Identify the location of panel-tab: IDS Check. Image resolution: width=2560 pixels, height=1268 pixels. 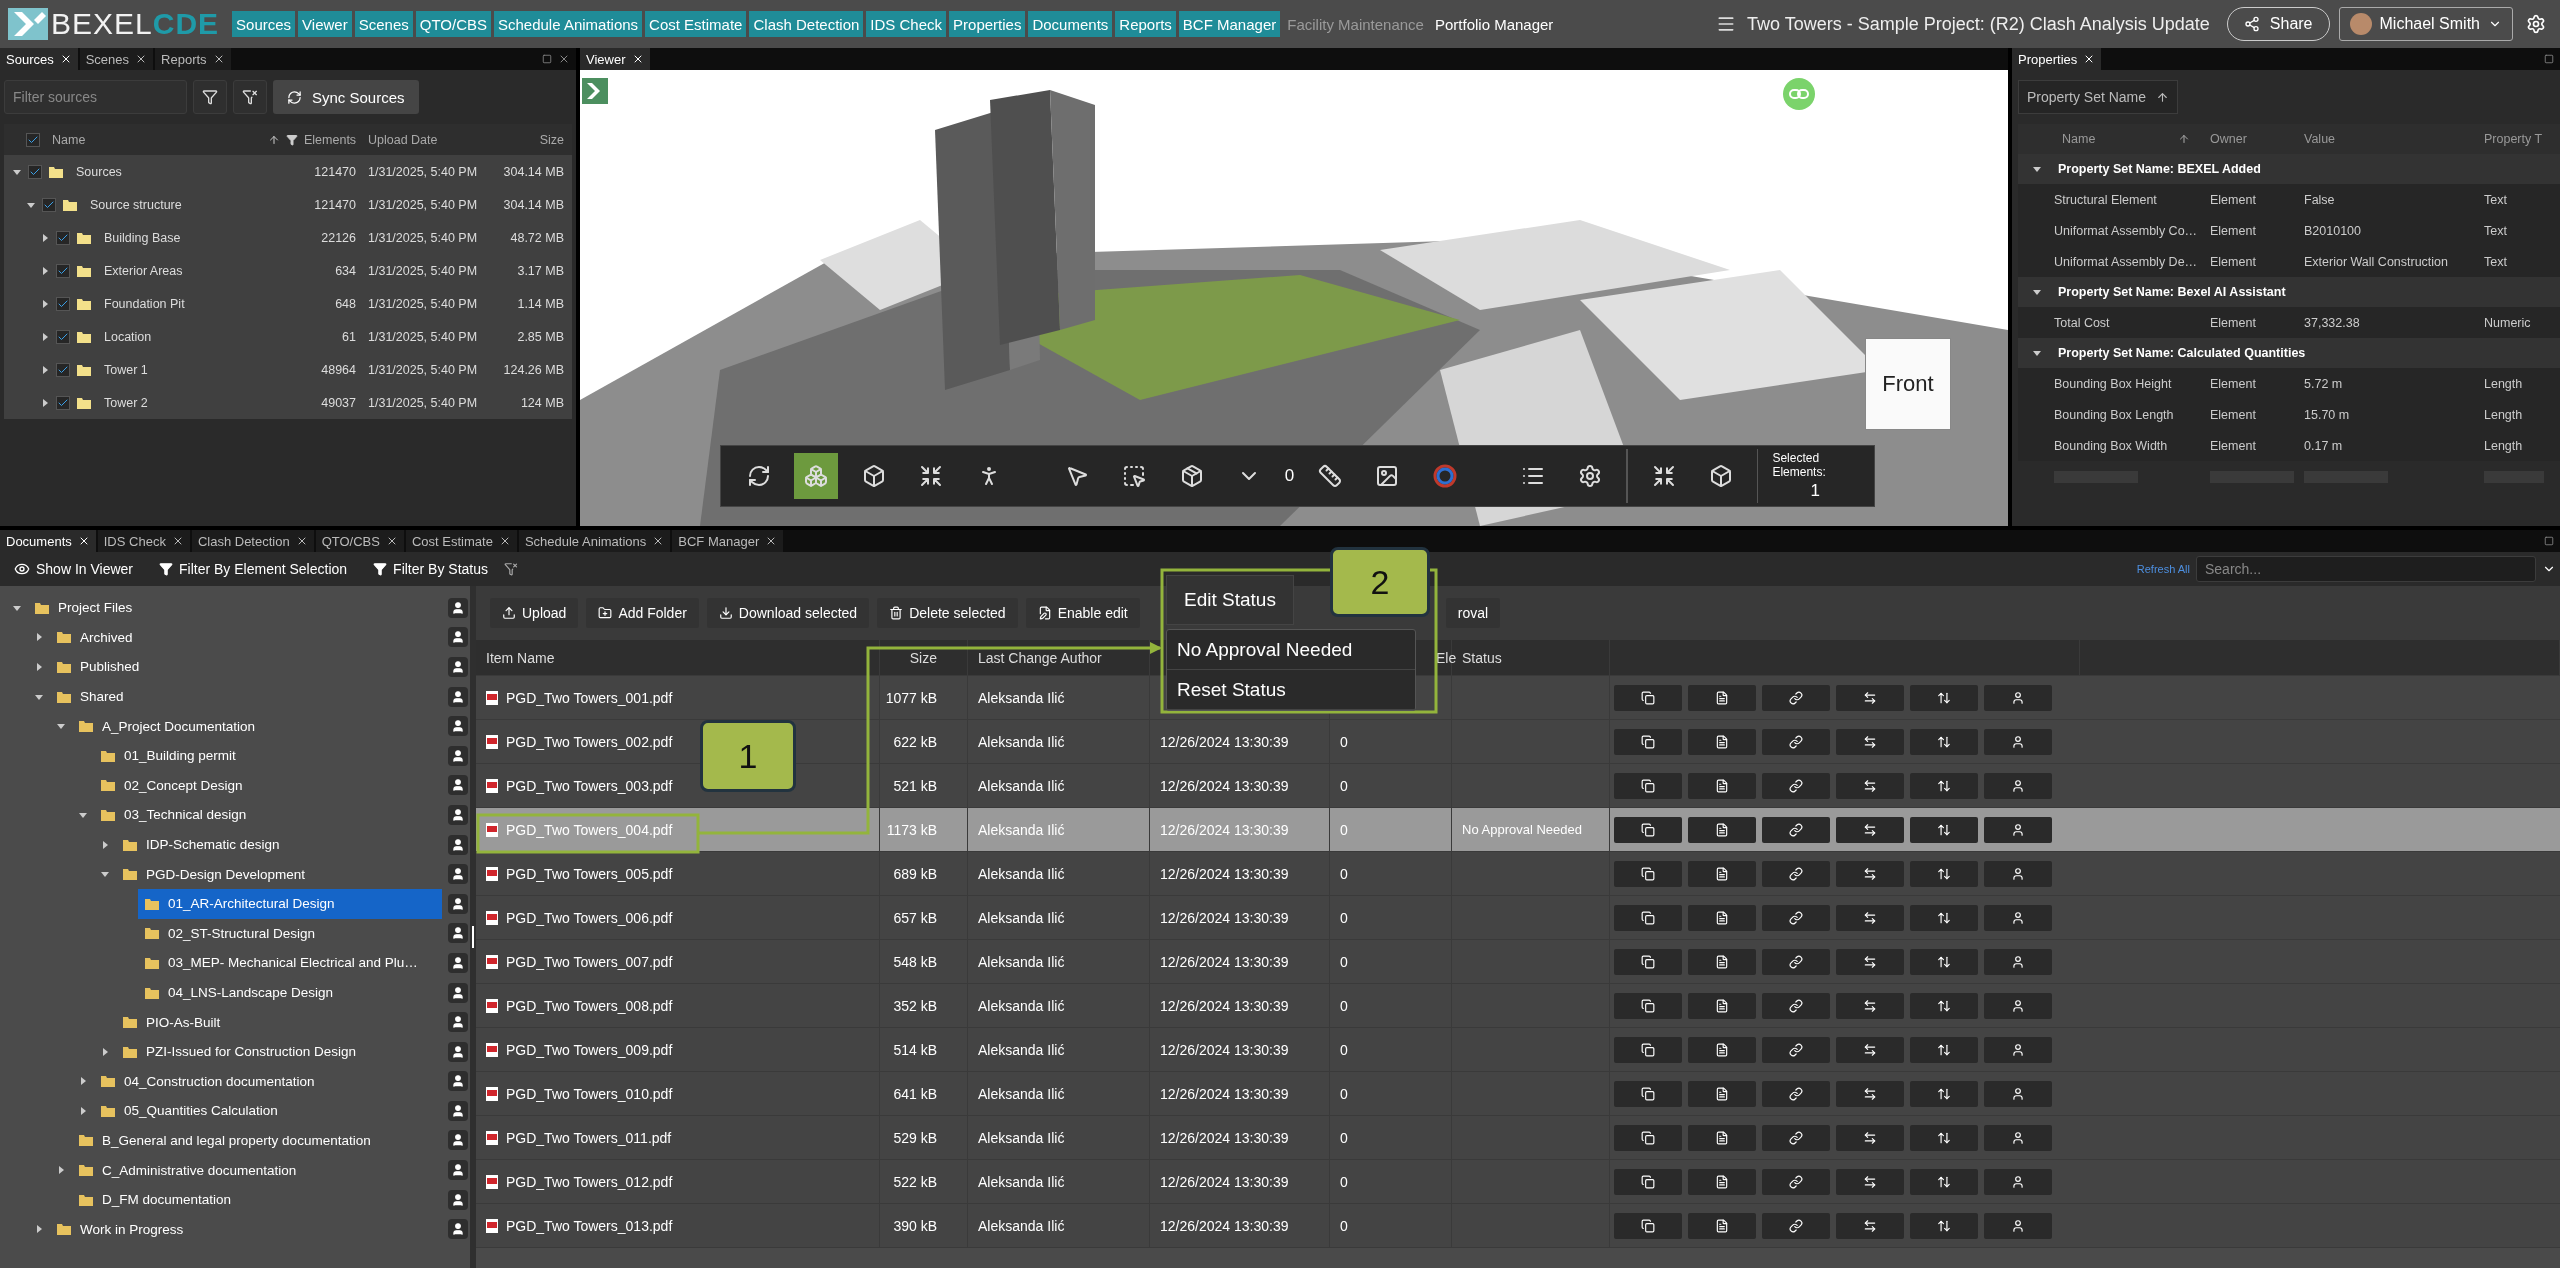
(143, 541).